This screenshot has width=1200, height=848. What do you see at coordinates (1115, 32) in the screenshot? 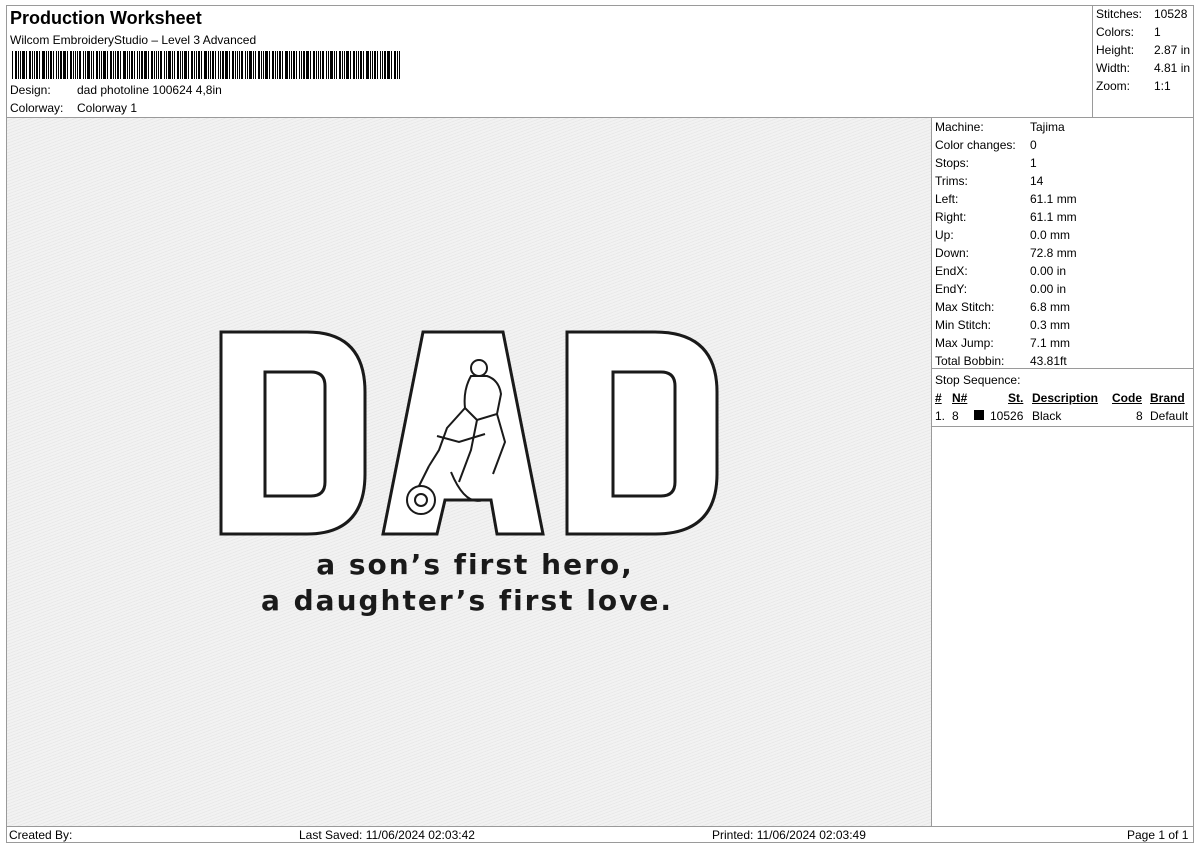
I see `summary-label: Colors:` at bounding box center [1115, 32].